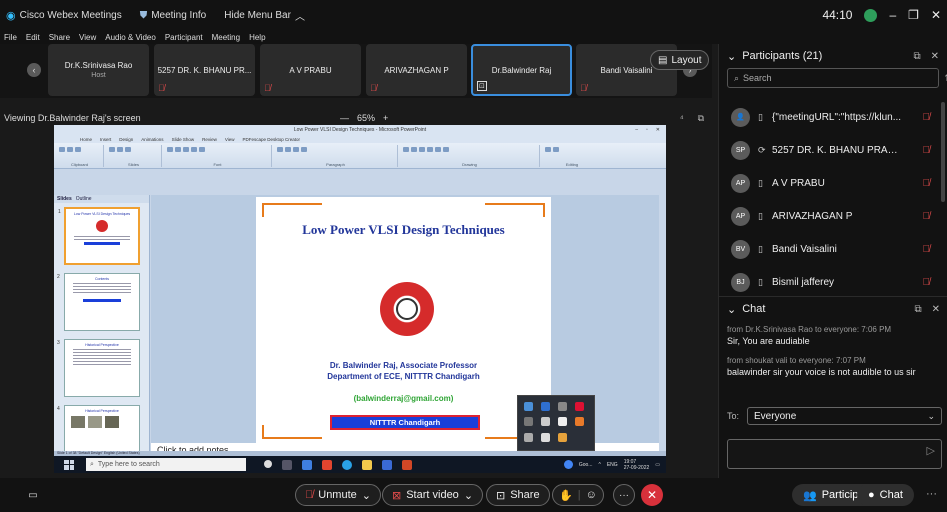 The height and width of the screenshot is (512, 947). Describe the element at coordinates (521, 70) in the screenshot. I see `video-tile-active-speaker: Dr.Balwinder Raj ⊡` at that location.